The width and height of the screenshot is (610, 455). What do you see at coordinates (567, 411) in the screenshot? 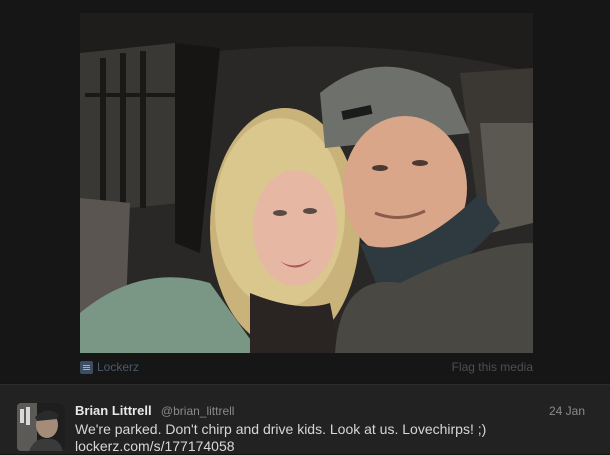
I see `tweet-timestamp: 24 Jan` at bounding box center [567, 411].